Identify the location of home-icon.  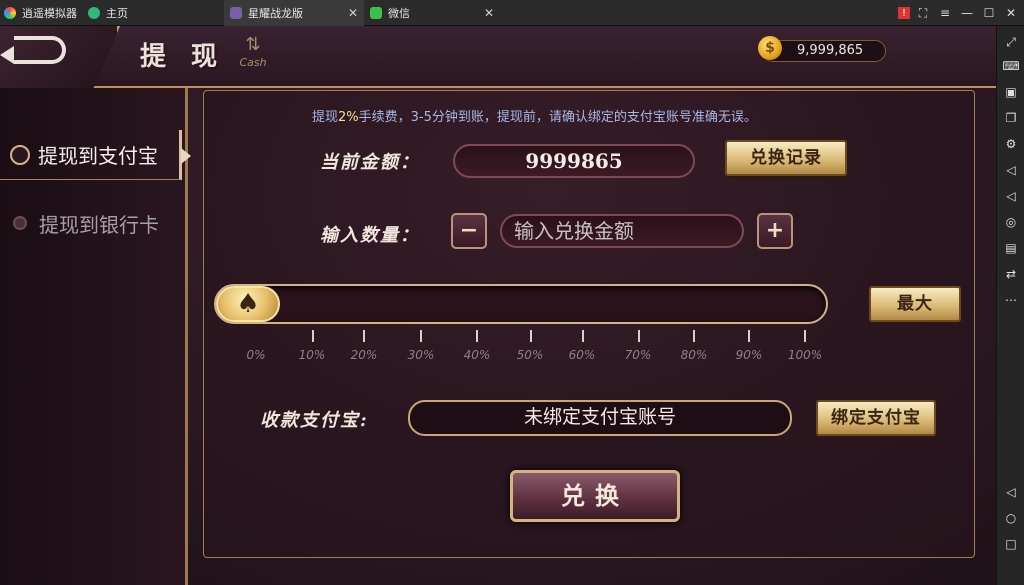
(94, 13).